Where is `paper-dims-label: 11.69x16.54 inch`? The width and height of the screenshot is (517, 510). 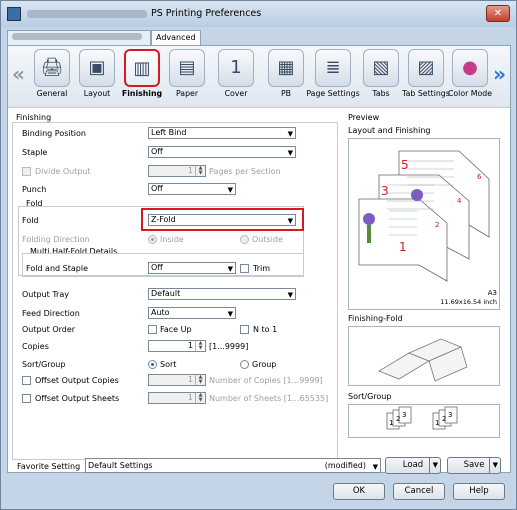 paper-dims-label: 11.69x16.54 inch is located at coordinates (468, 302).